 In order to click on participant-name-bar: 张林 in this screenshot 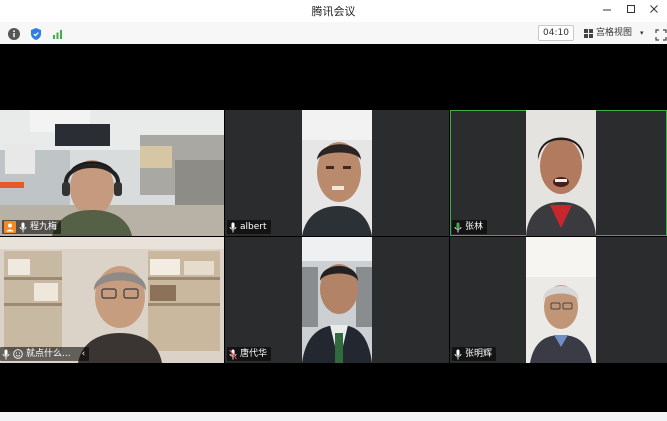, I will do `click(470, 227)`.